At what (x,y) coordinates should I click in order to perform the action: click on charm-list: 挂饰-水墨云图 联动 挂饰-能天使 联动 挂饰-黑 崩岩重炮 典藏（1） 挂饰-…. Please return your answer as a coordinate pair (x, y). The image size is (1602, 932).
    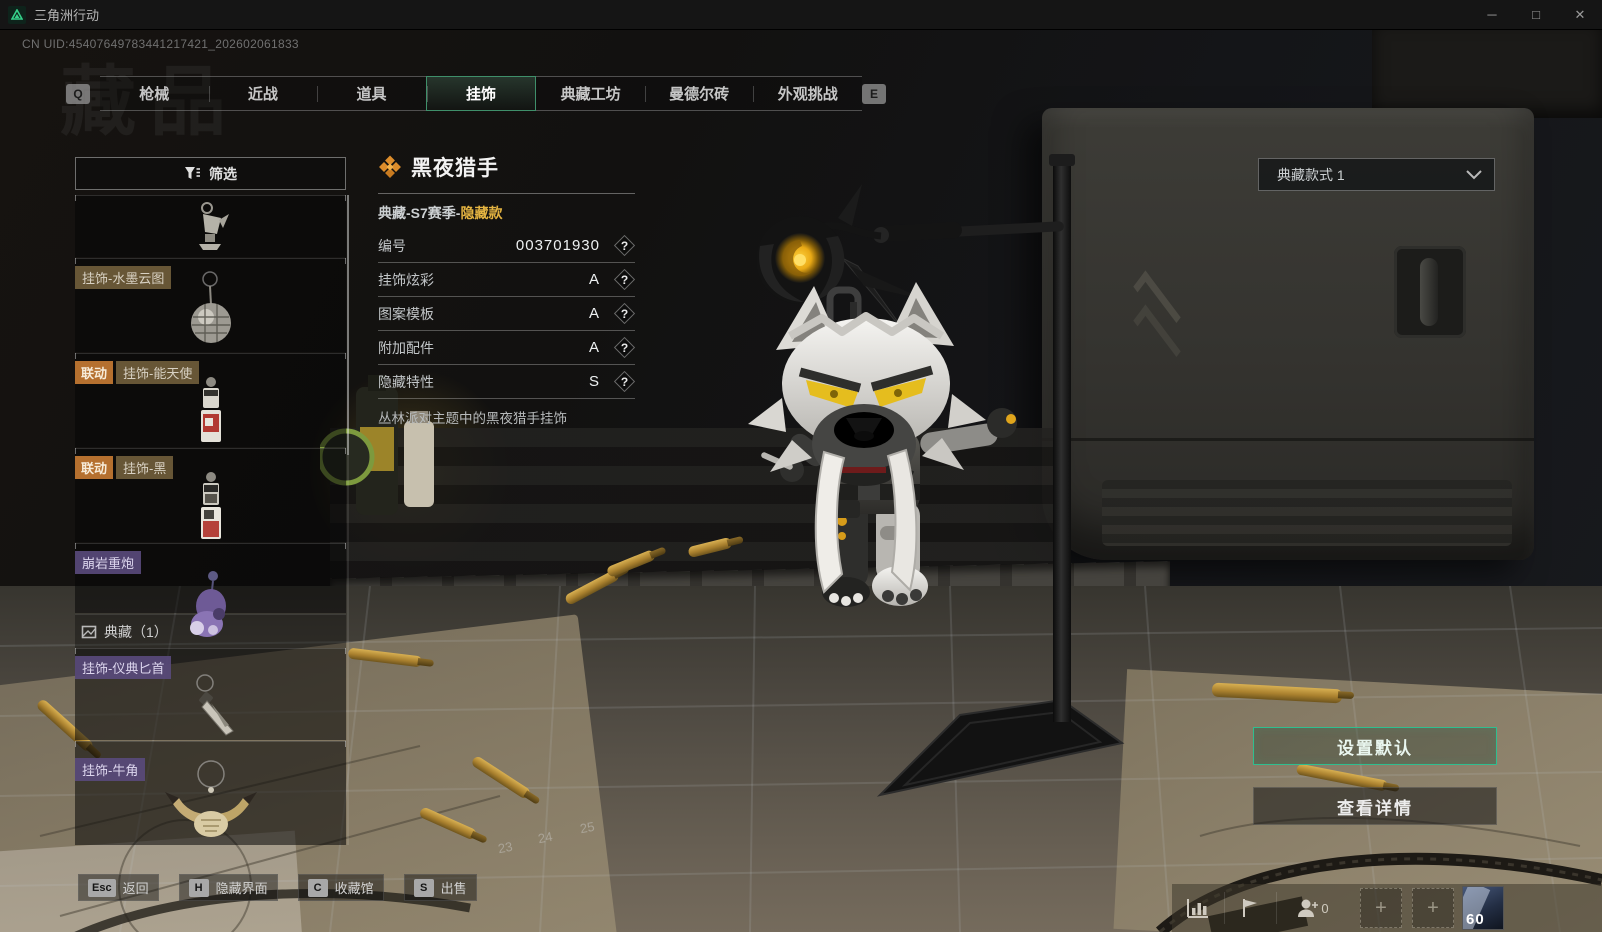
    Looking at the image, I should click on (210, 520).